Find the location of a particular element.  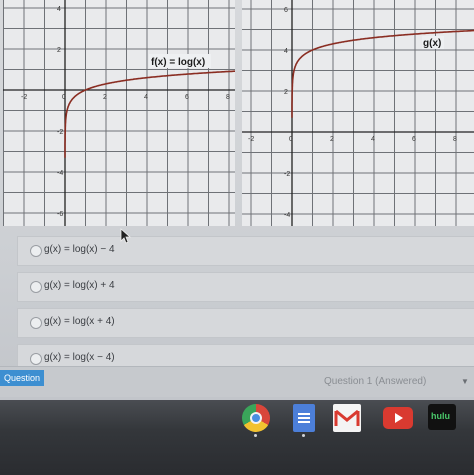

chevron-down-icon: ▼ is located at coordinates (465, 381).